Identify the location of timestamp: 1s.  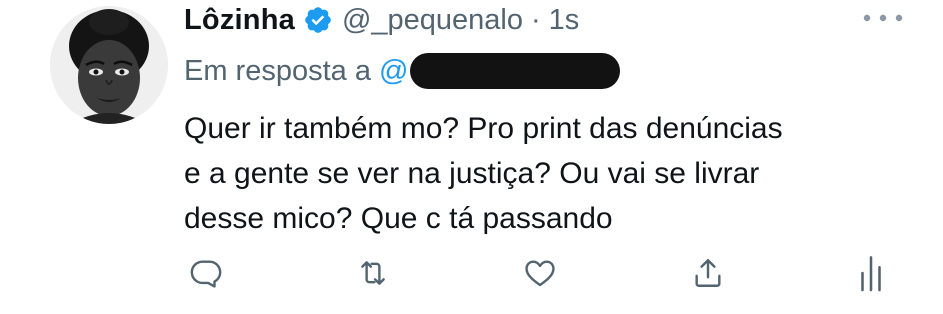
(564, 20).